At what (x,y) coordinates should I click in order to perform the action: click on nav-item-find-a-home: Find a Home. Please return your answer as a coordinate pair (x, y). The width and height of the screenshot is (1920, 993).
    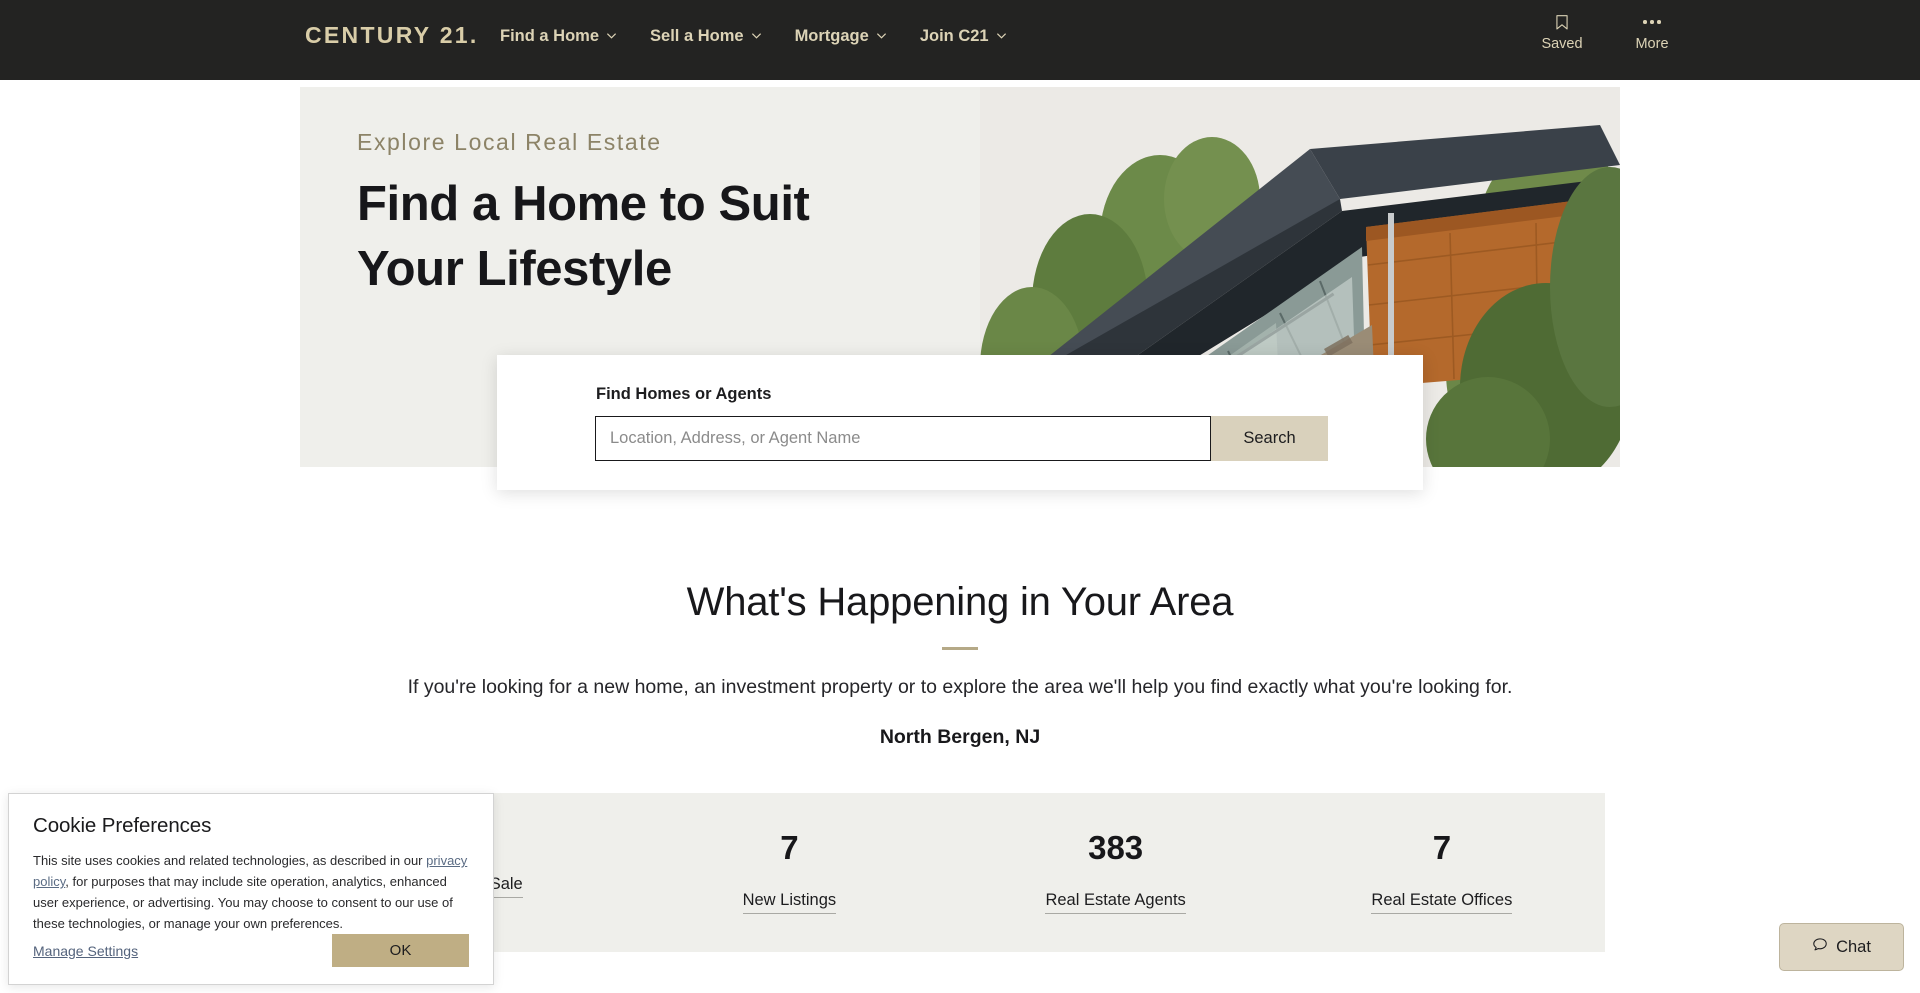
    Looking at the image, I should click on (558, 36).